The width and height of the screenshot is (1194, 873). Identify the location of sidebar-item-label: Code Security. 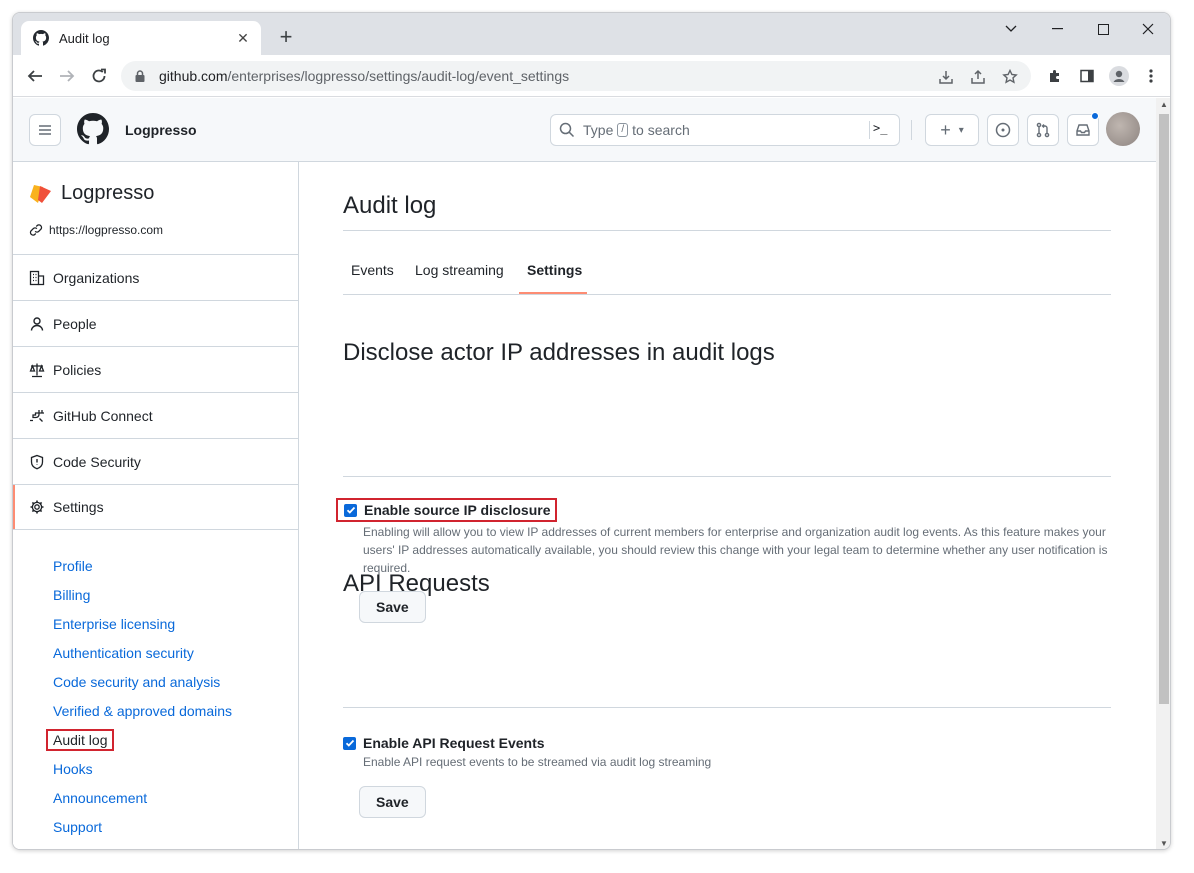
(97, 461).